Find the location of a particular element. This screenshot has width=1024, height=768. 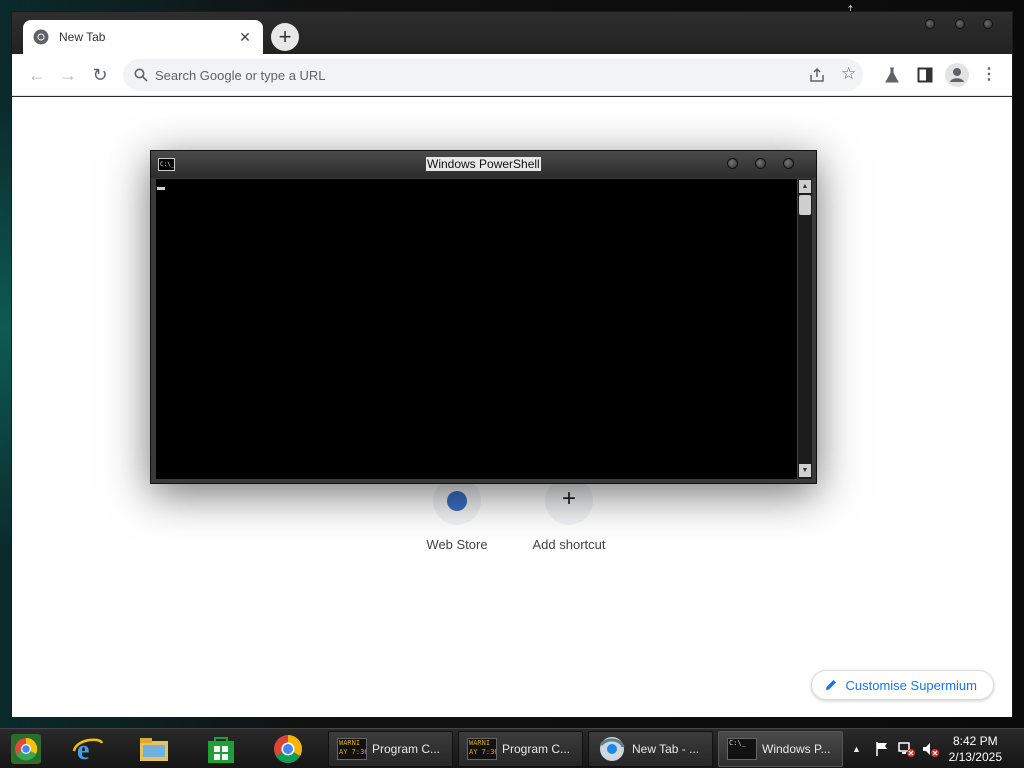

powershell-titlebar: C:\_ Windows PowerShell is located at coordinates (483, 164).